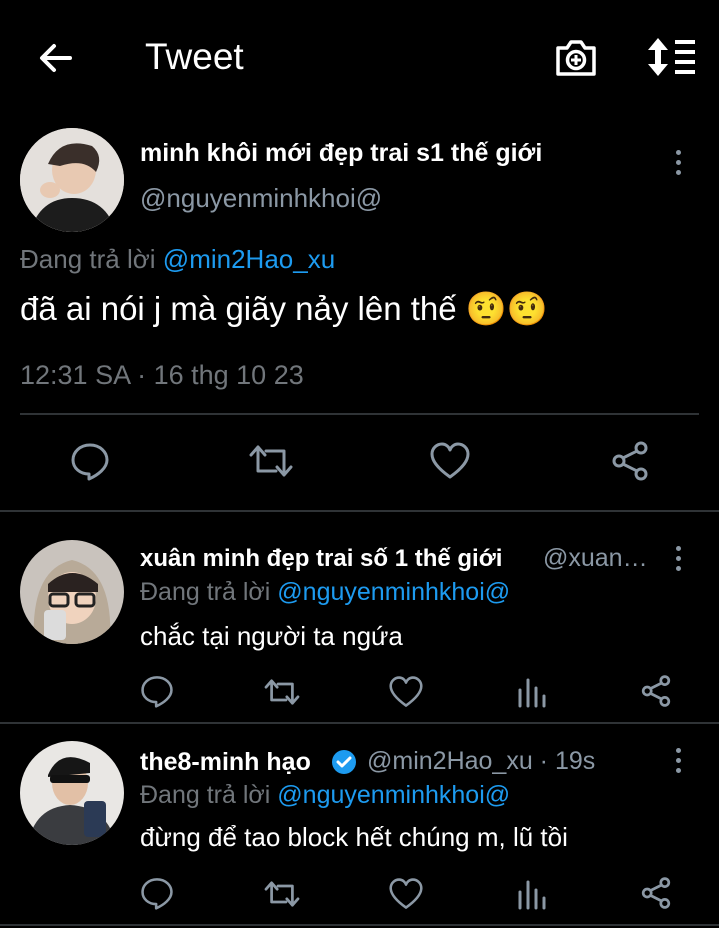  What do you see at coordinates (359, 59) in the screenshot?
I see `top-bar: Tweet` at bounding box center [359, 59].